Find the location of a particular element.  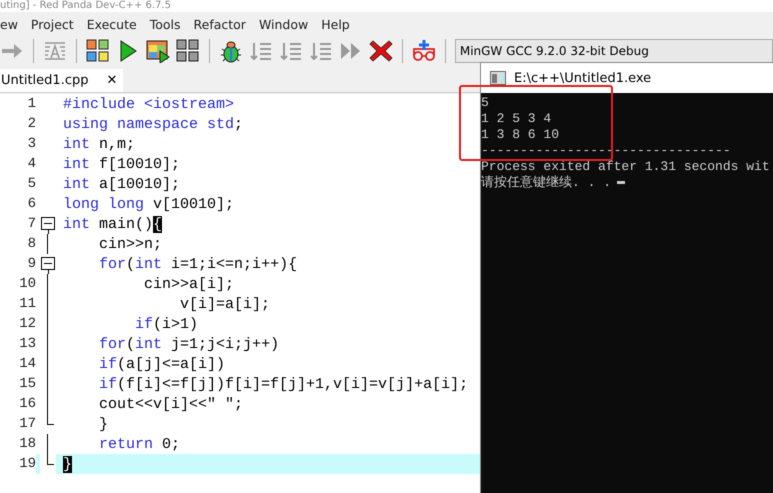

console-output-line: -------------------------------- is located at coordinates (606, 151).